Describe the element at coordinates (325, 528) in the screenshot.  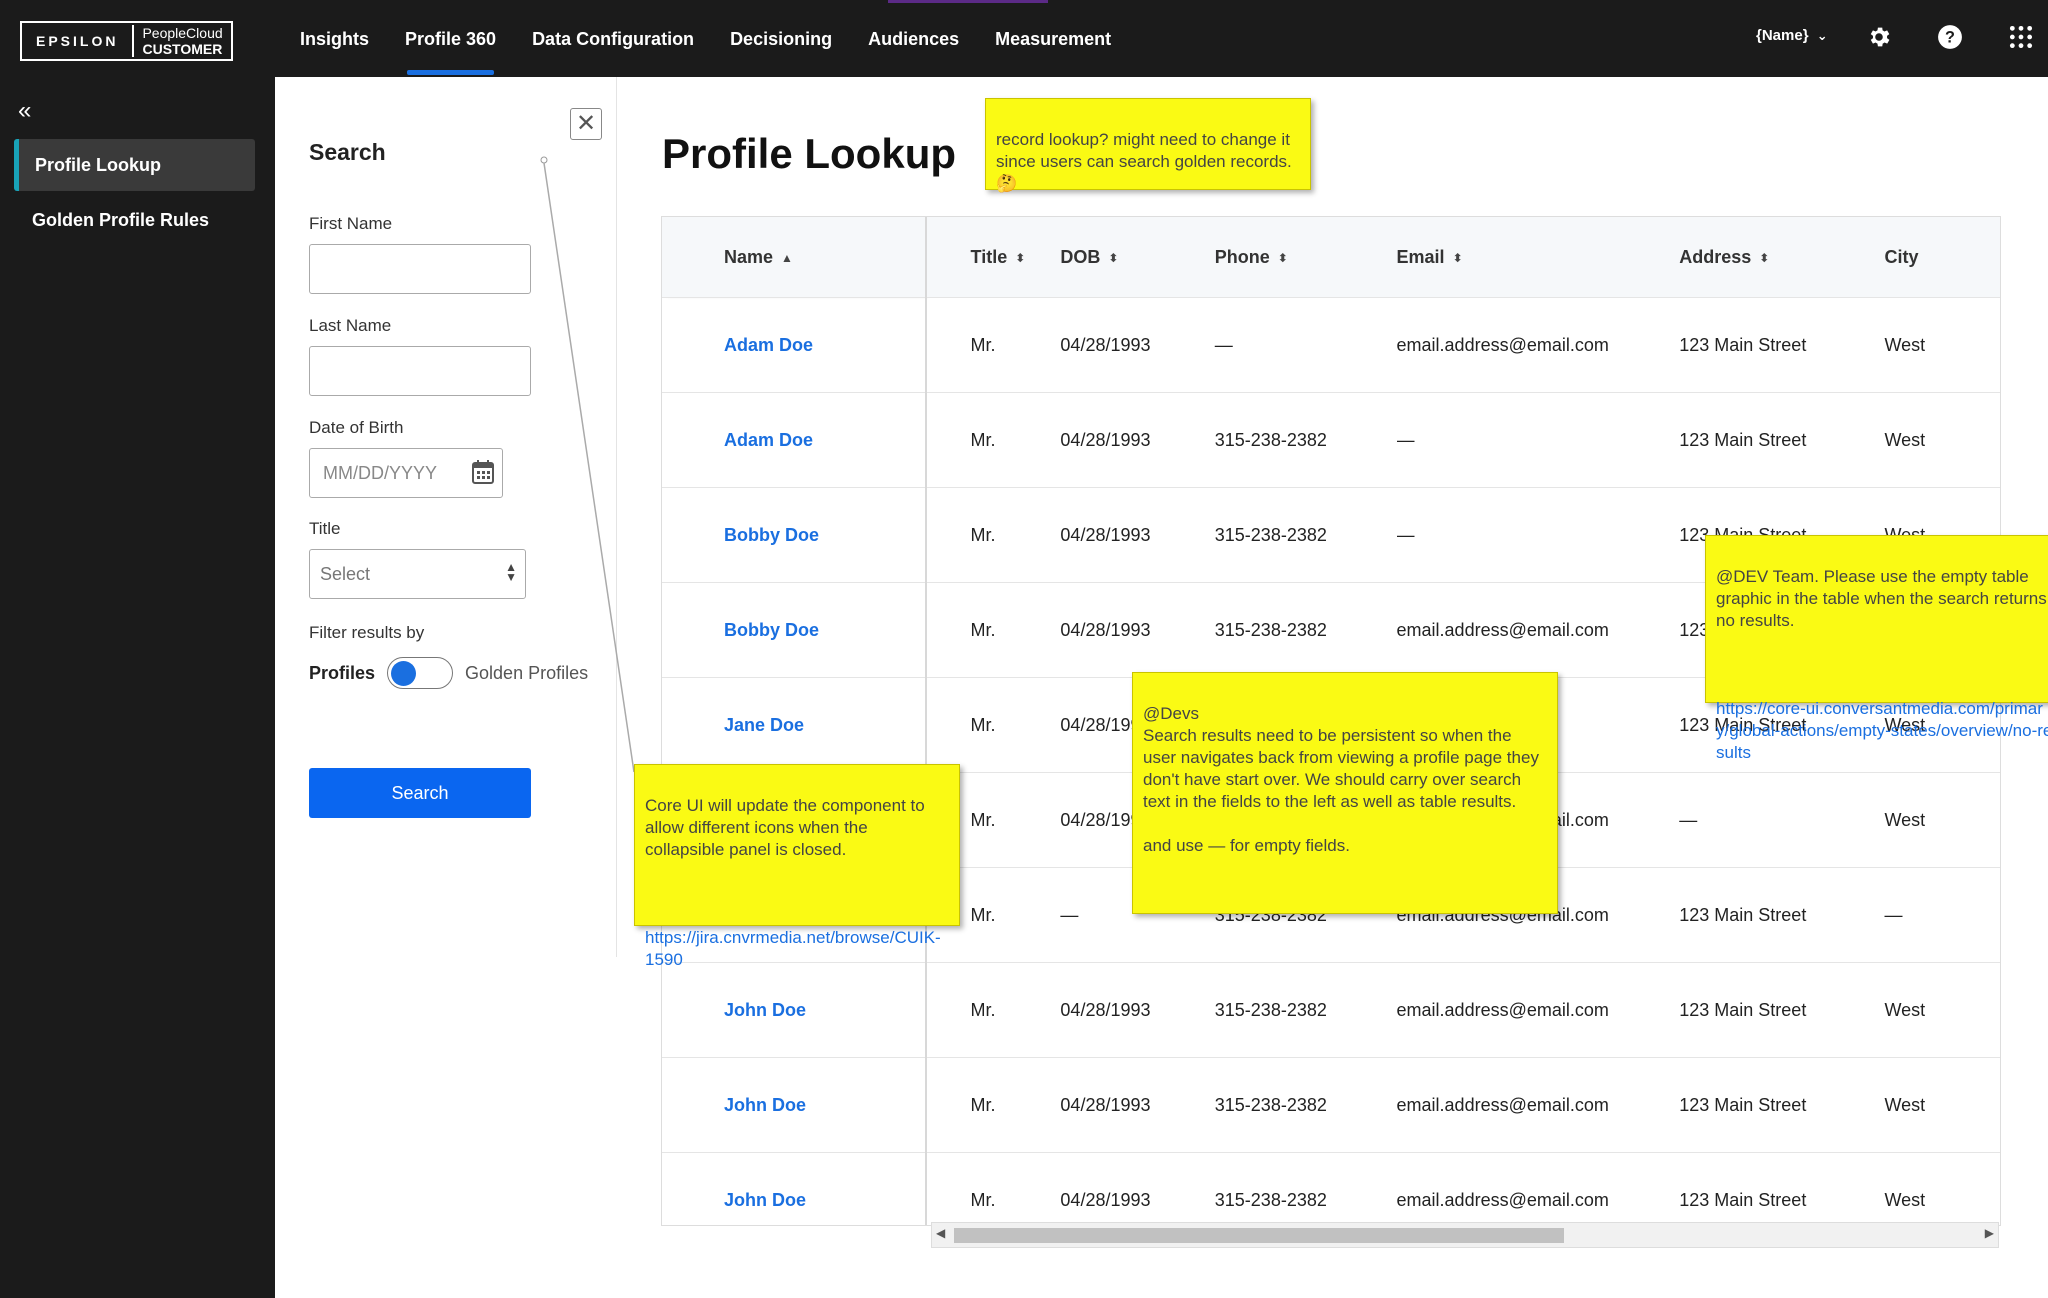
I see `title-label: Title` at that location.